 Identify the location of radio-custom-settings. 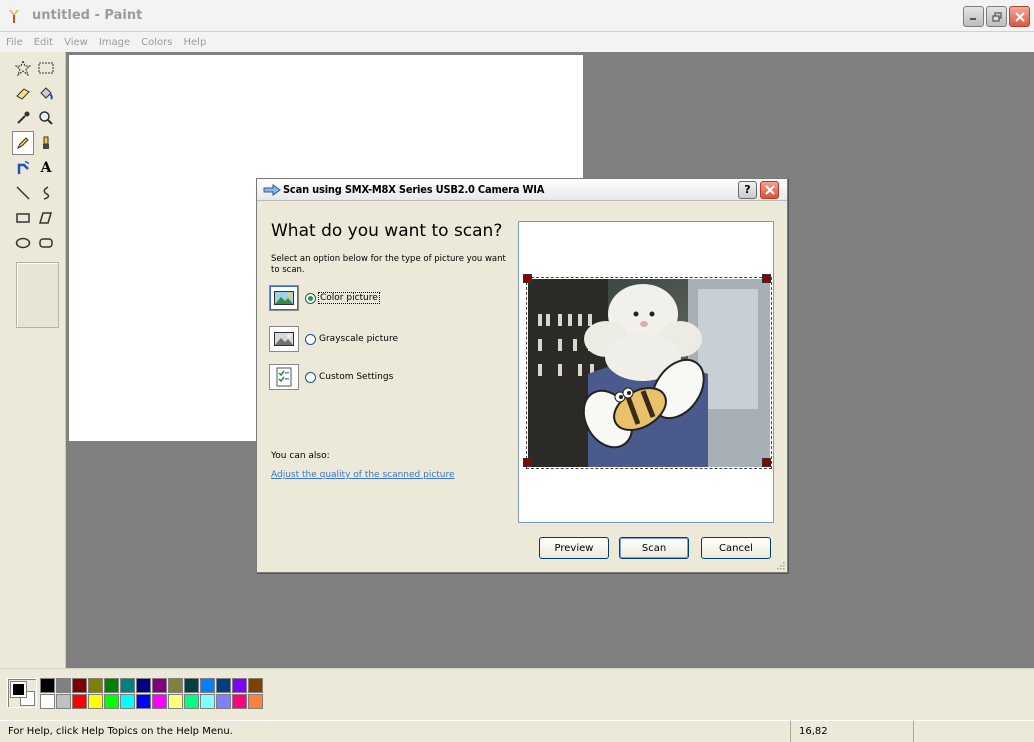
(310, 377).